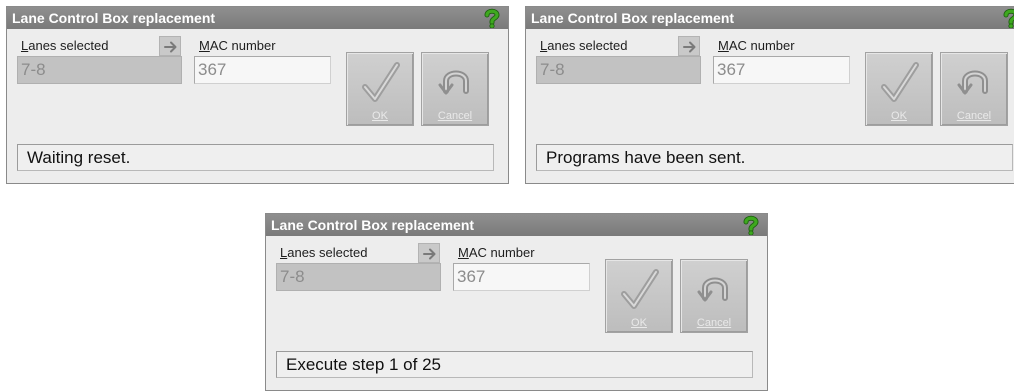 Image resolution: width=1014 pixels, height=391 pixels. What do you see at coordinates (514, 364) in the screenshot?
I see `status-message: Execute step 1 of 25` at bounding box center [514, 364].